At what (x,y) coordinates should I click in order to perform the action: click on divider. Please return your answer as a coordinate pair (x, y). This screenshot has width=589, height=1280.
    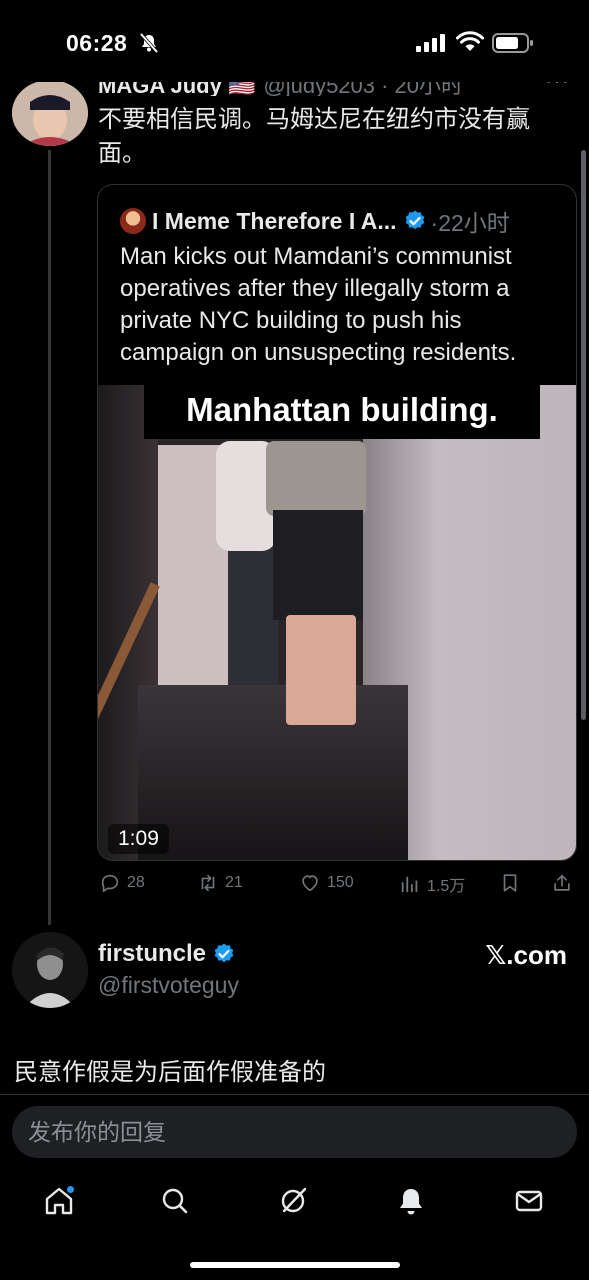
    Looking at the image, I should click on (294, 1094).